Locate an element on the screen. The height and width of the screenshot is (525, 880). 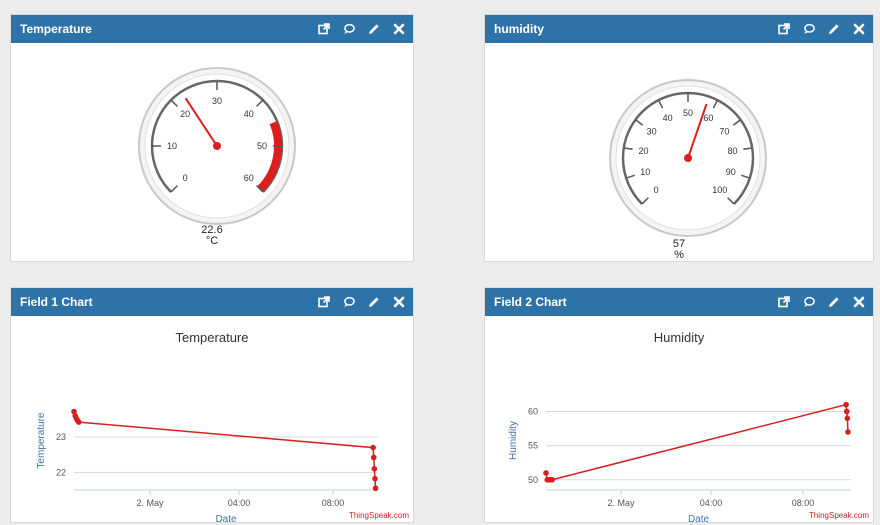
field1-widget-header: Field 1 Chart is located at coordinates (212, 302).